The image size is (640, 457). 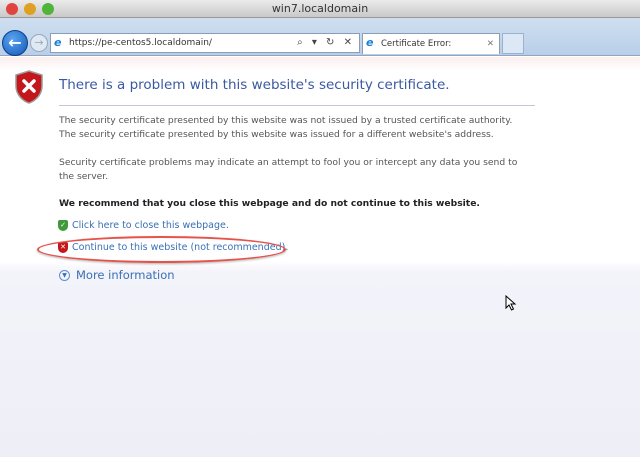 I want to click on address-bar-buttons: ⌕ ▾ ↻ ✕, so click(x=326, y=43).